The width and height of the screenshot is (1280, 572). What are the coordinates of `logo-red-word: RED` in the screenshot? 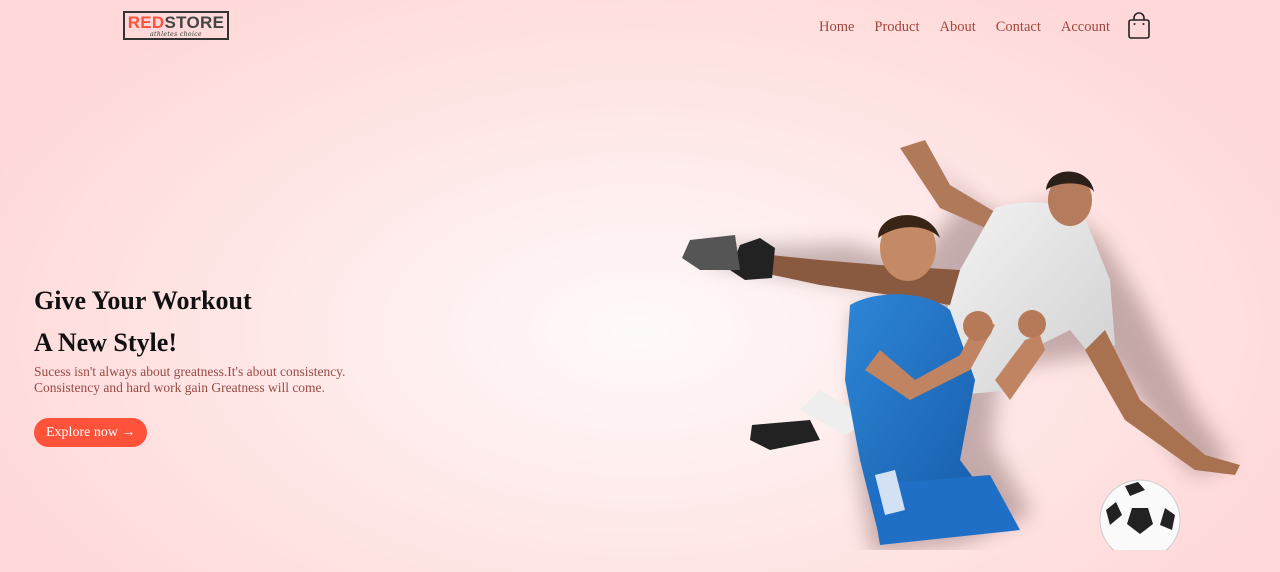 It's located at (146, 22).